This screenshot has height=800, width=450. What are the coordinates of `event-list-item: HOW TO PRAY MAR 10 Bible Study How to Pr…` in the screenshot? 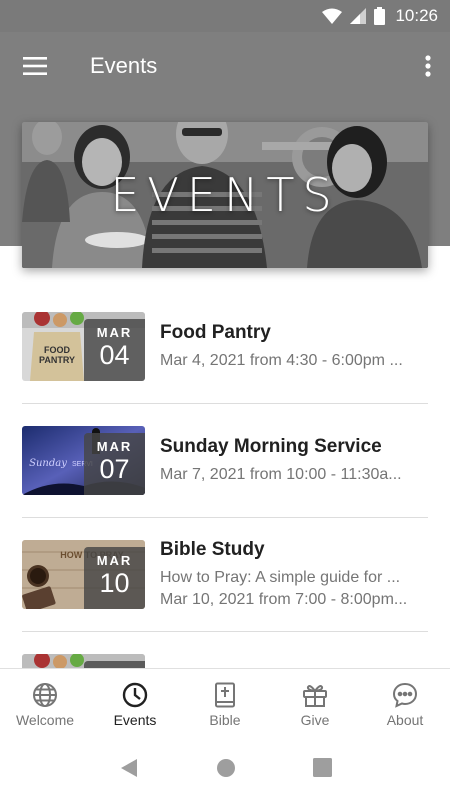 It's located at (225, 575).